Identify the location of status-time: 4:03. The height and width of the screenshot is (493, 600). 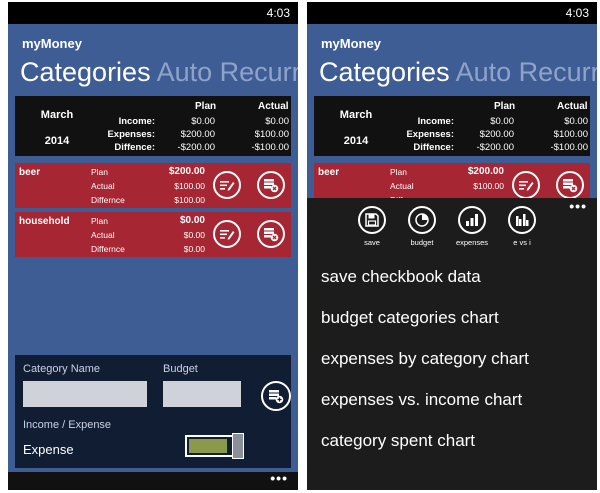
(278, 13).